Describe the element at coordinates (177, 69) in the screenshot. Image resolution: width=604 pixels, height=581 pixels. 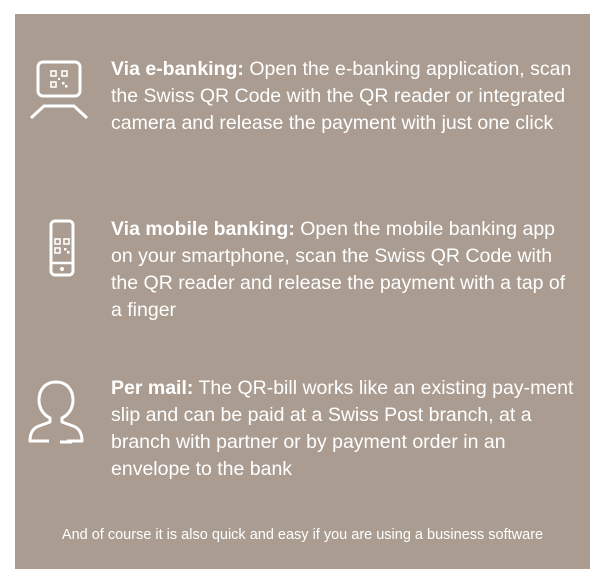
I see `ebanking-title: Via e-banking:` at that location.